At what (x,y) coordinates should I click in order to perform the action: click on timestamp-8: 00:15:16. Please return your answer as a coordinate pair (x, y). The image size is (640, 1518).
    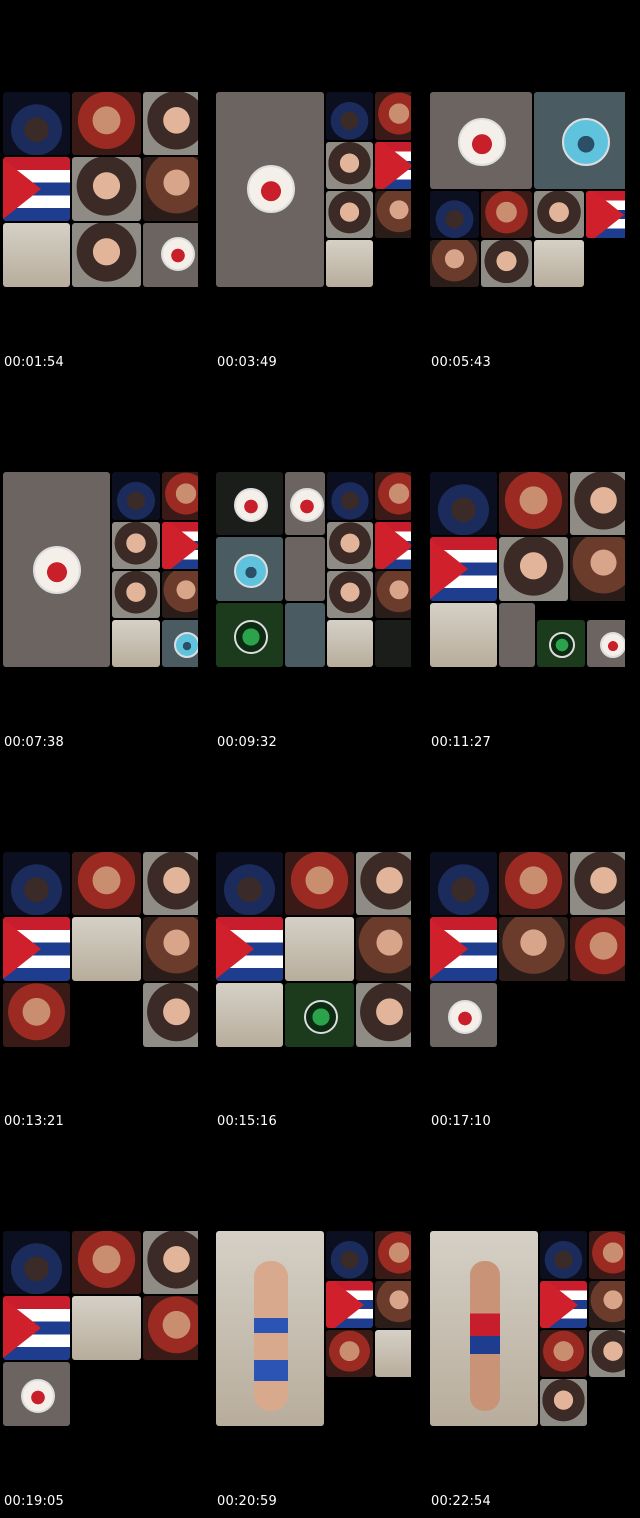
    Looking at the image, I should click on (247, 1121).